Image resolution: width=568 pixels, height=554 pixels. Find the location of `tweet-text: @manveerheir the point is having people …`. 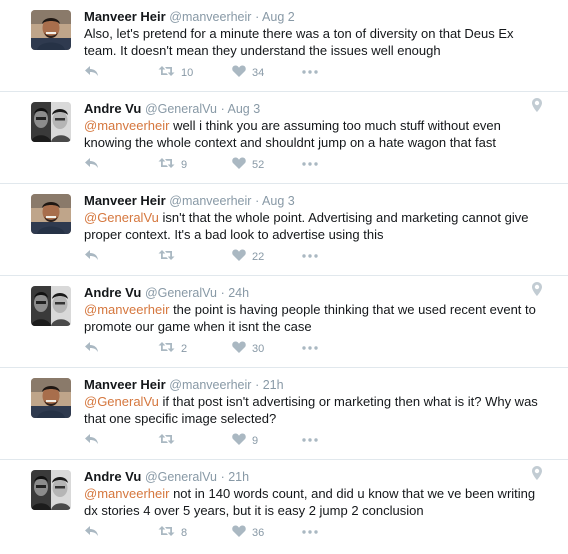

tweet-text: @manveerheir the point is having people … is located at coordinates (314, 318).